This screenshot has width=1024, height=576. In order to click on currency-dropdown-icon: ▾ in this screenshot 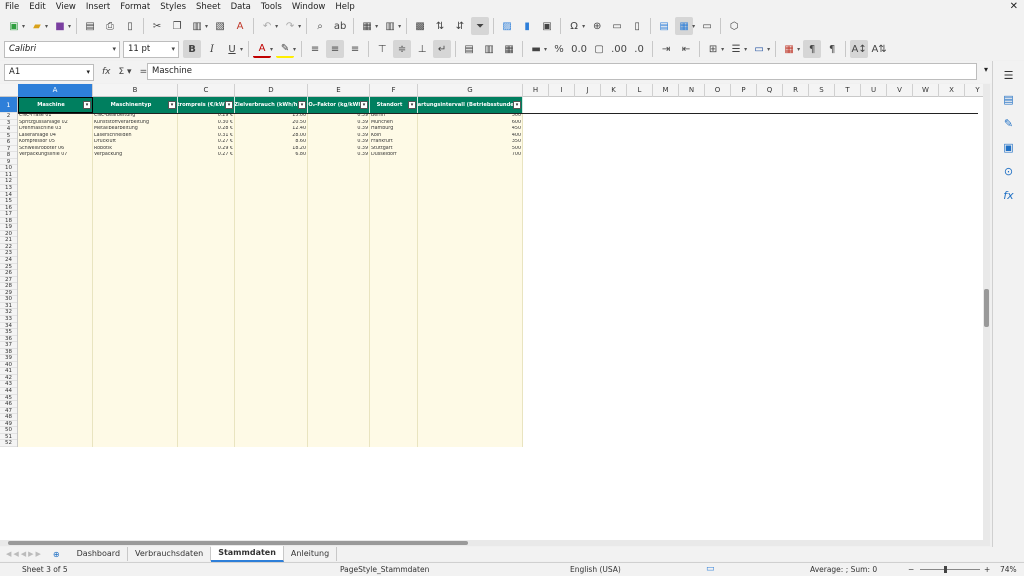, I will do `click(545, 49)`.